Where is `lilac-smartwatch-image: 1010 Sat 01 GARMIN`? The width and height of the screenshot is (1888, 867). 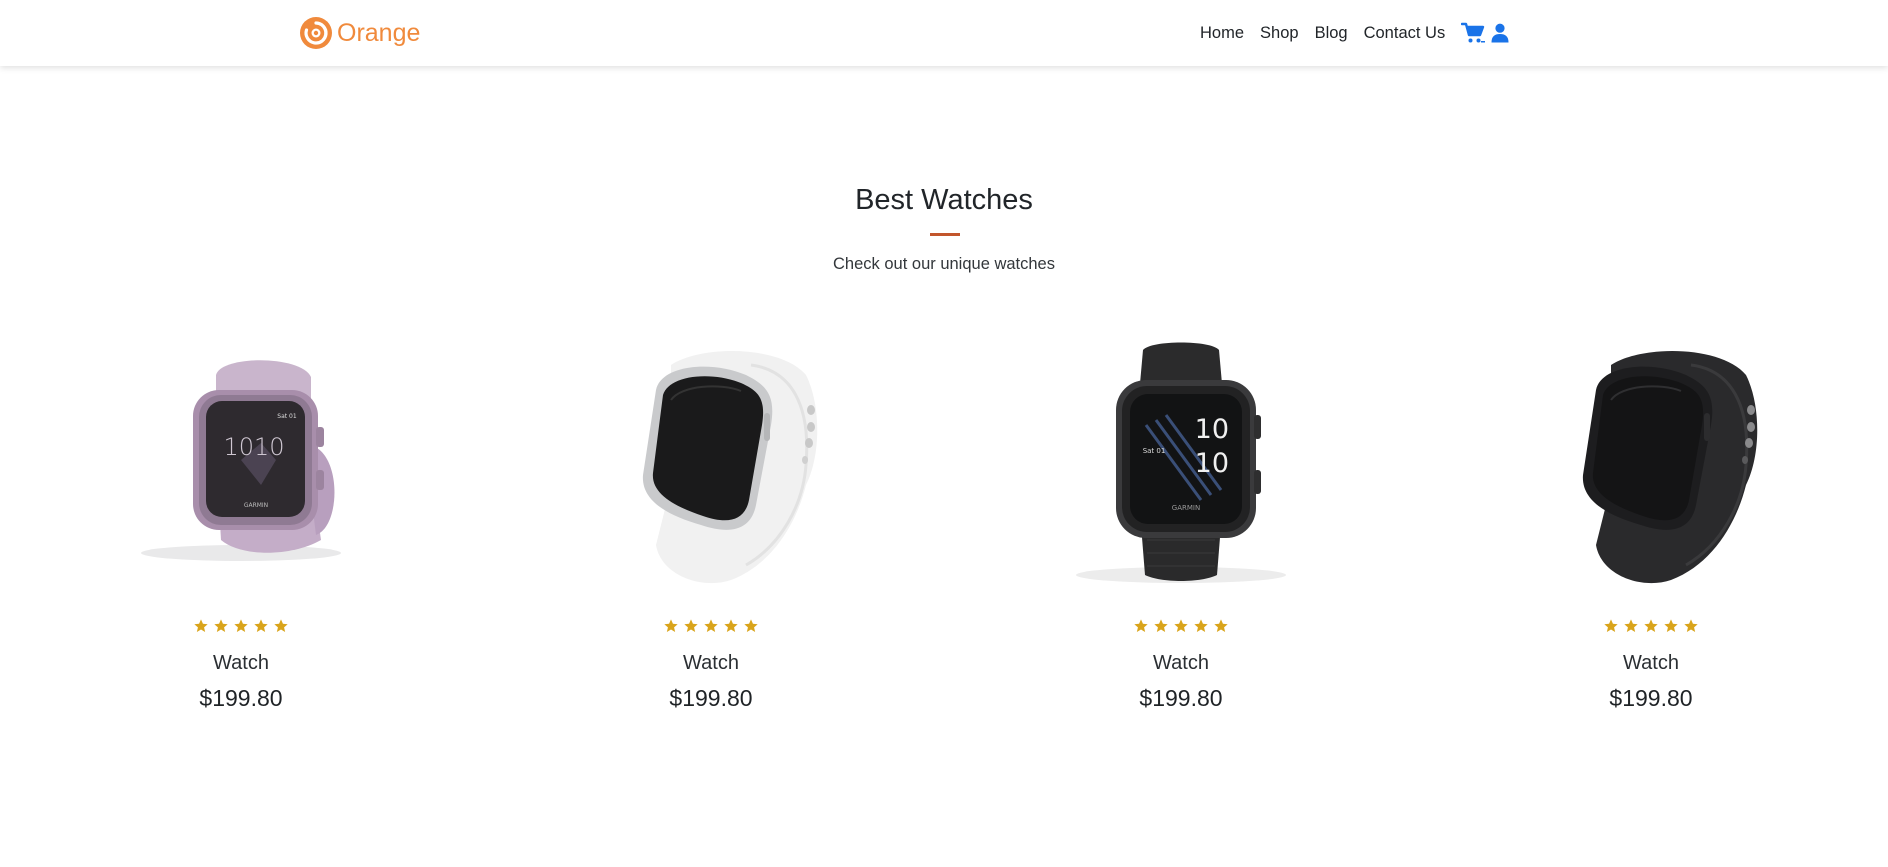
lilac-smartwatch-image: 1010 Sat 01 GARMIN is located at coordinates (241, 465).